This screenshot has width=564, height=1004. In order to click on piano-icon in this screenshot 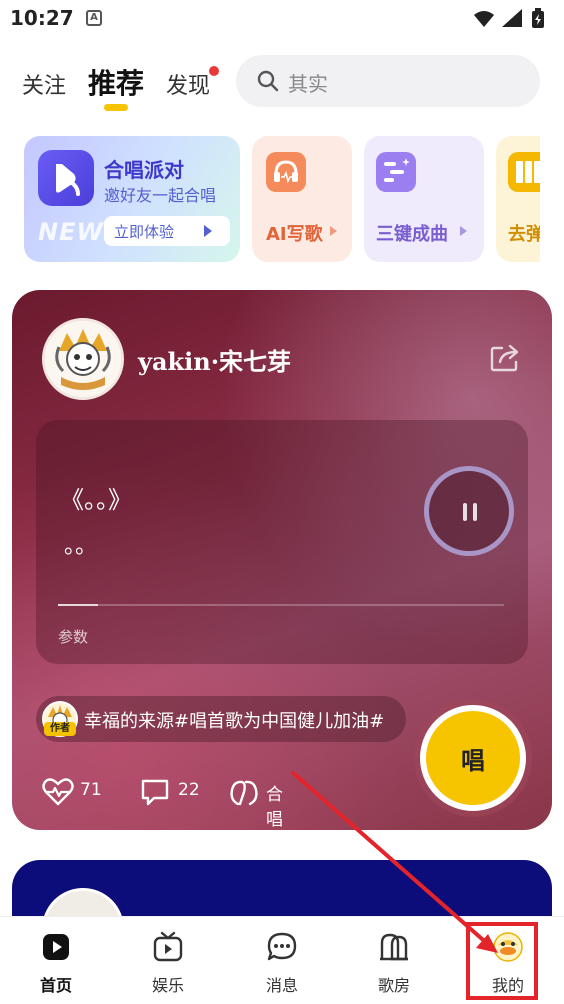, I will do `click(524, 172)`.